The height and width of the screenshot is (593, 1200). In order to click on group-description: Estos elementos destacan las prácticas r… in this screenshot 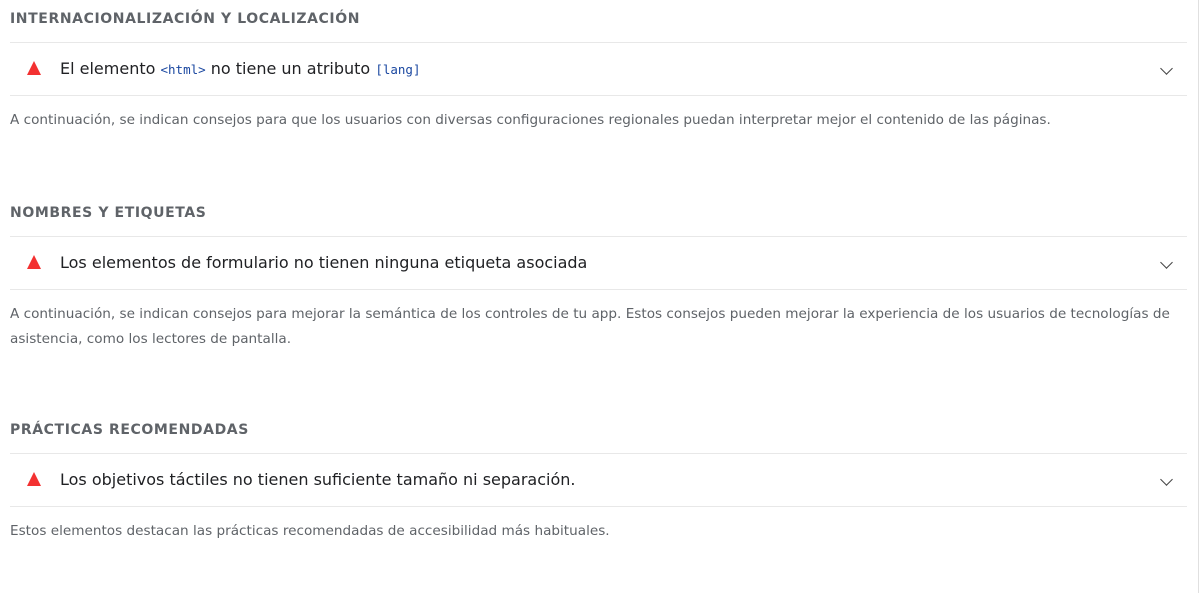, I will do `click(310, 531)`.